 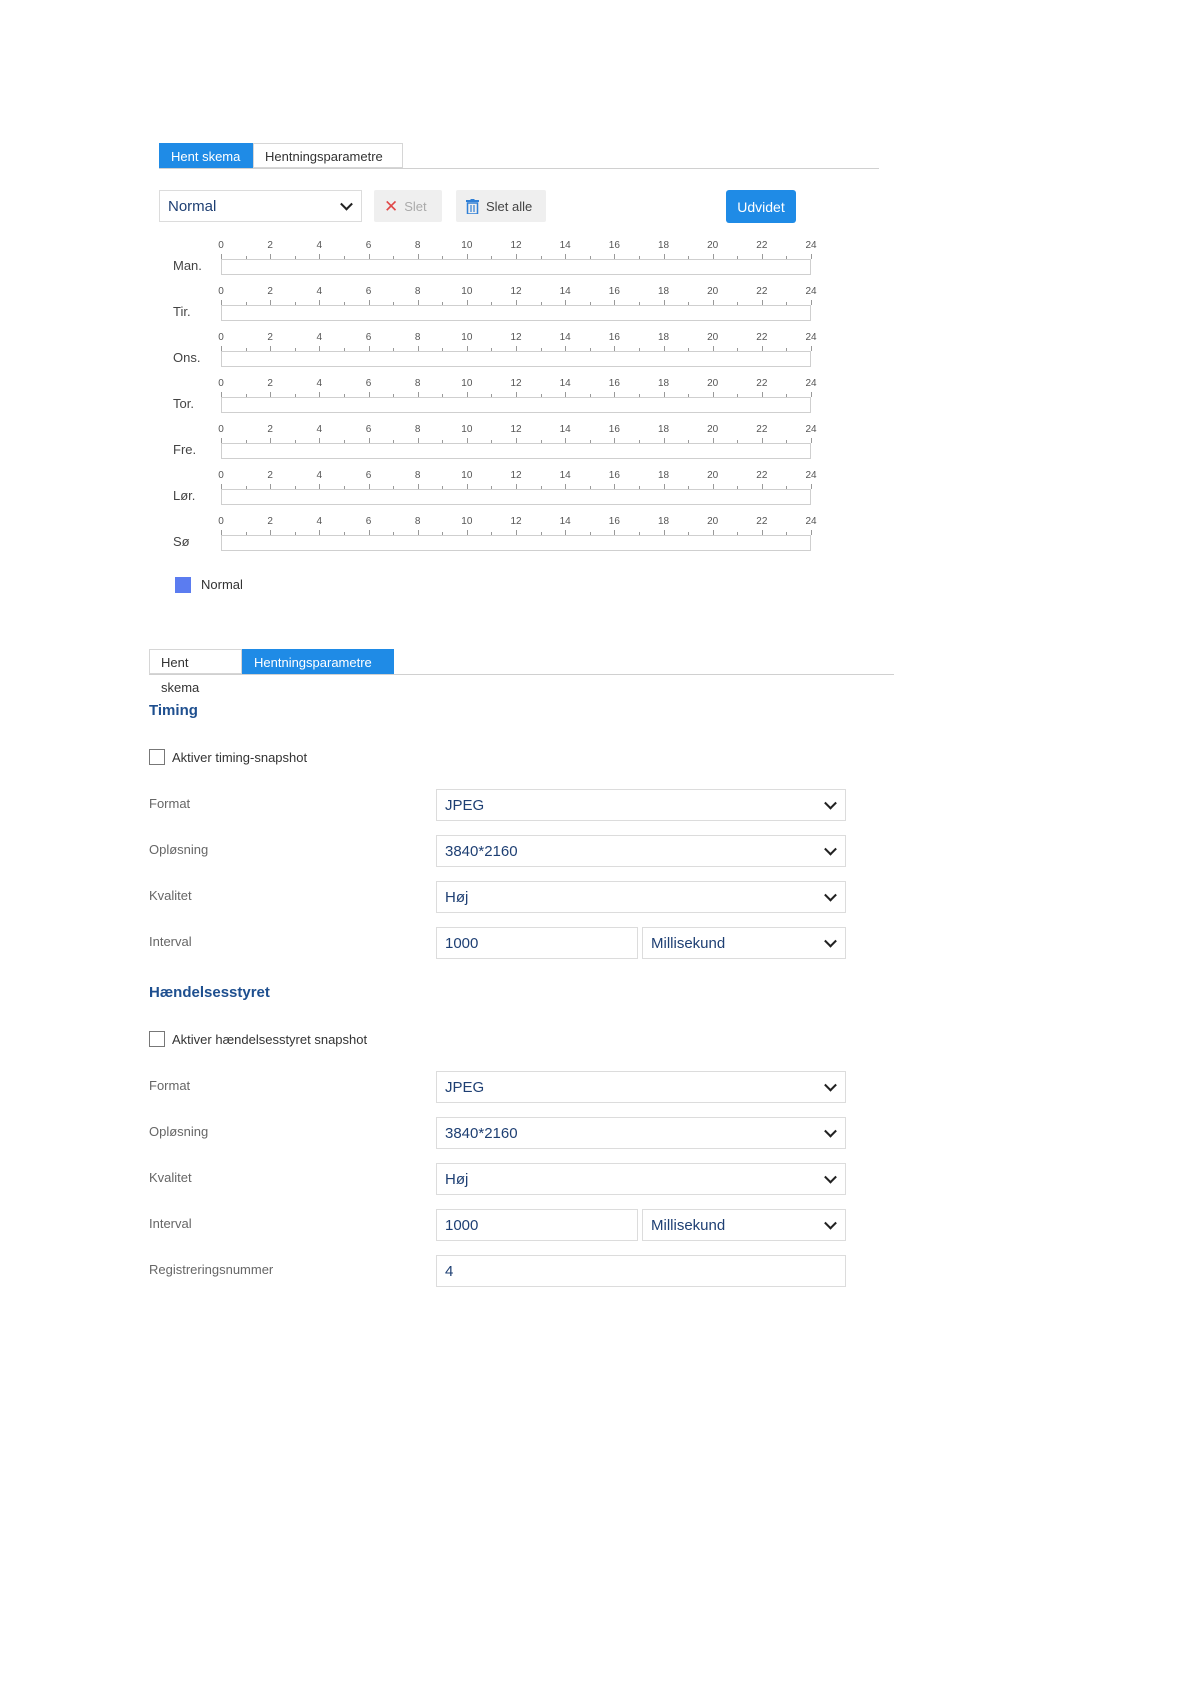 What do you see at coordinates (501, 206) in the screenshot?
I see `delete-all-button: Slet alle` at bounding box center [501, 206].